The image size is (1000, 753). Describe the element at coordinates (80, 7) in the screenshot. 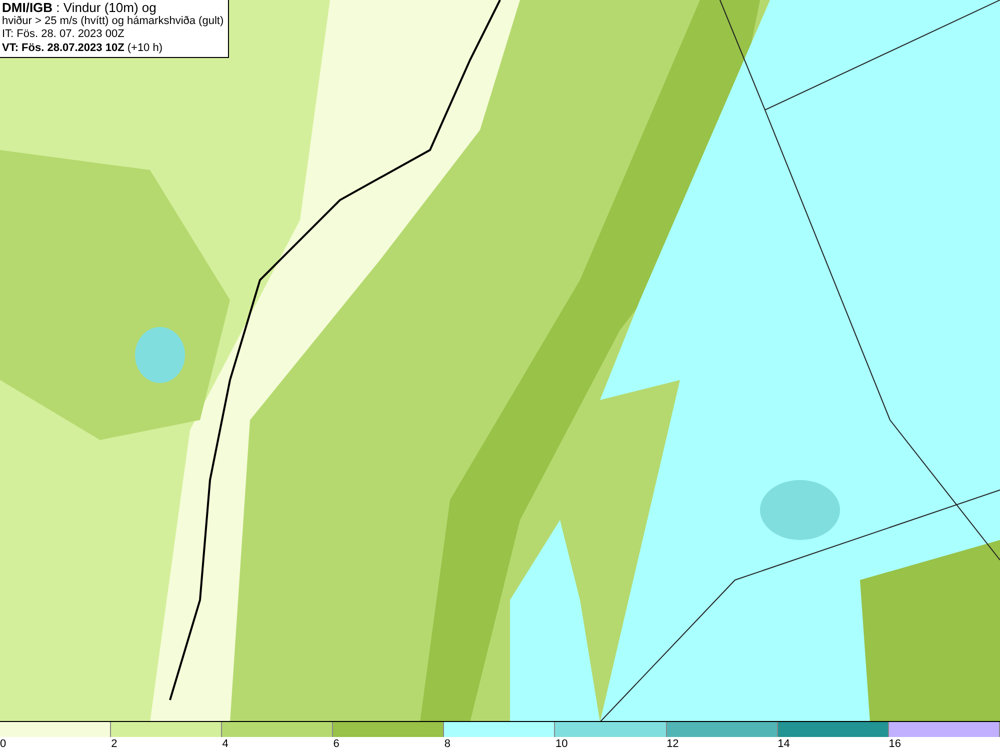

I see `header-text: DMI/IGB : Vindur (10m) og` at that location.